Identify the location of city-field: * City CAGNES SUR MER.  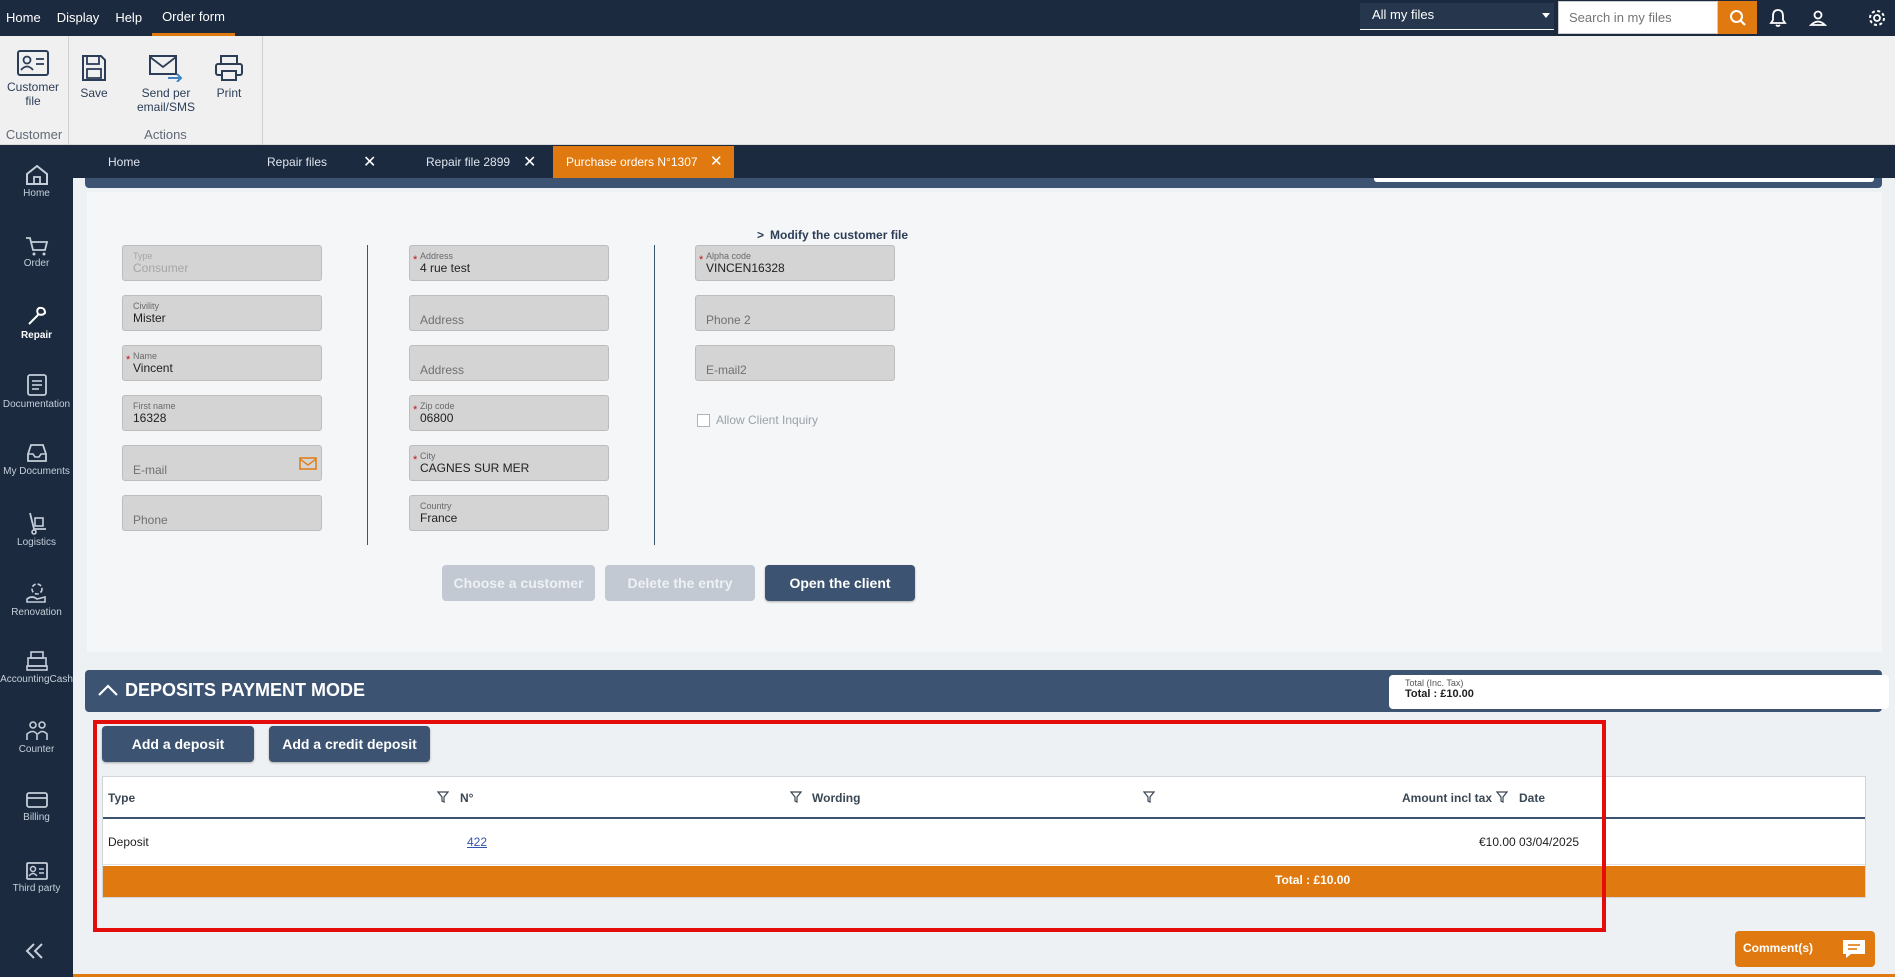
(509, 463).